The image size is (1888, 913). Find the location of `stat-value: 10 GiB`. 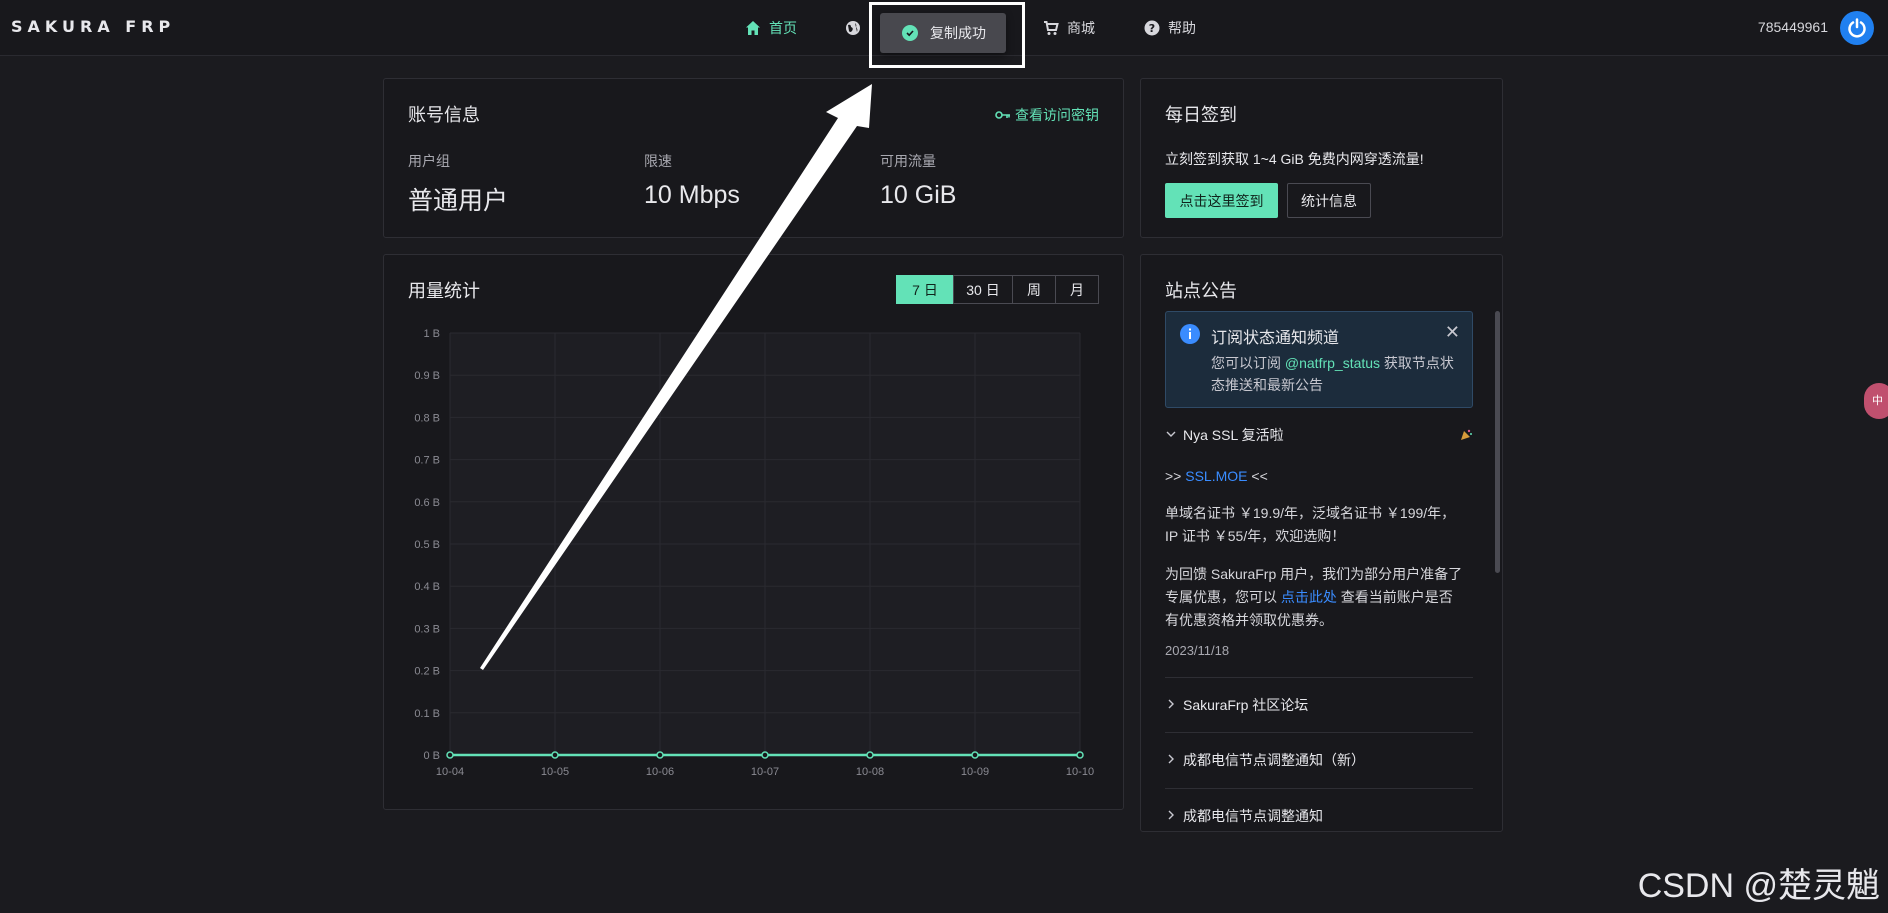

stat-value: 10 GiB is located at coordinates (918, 195).